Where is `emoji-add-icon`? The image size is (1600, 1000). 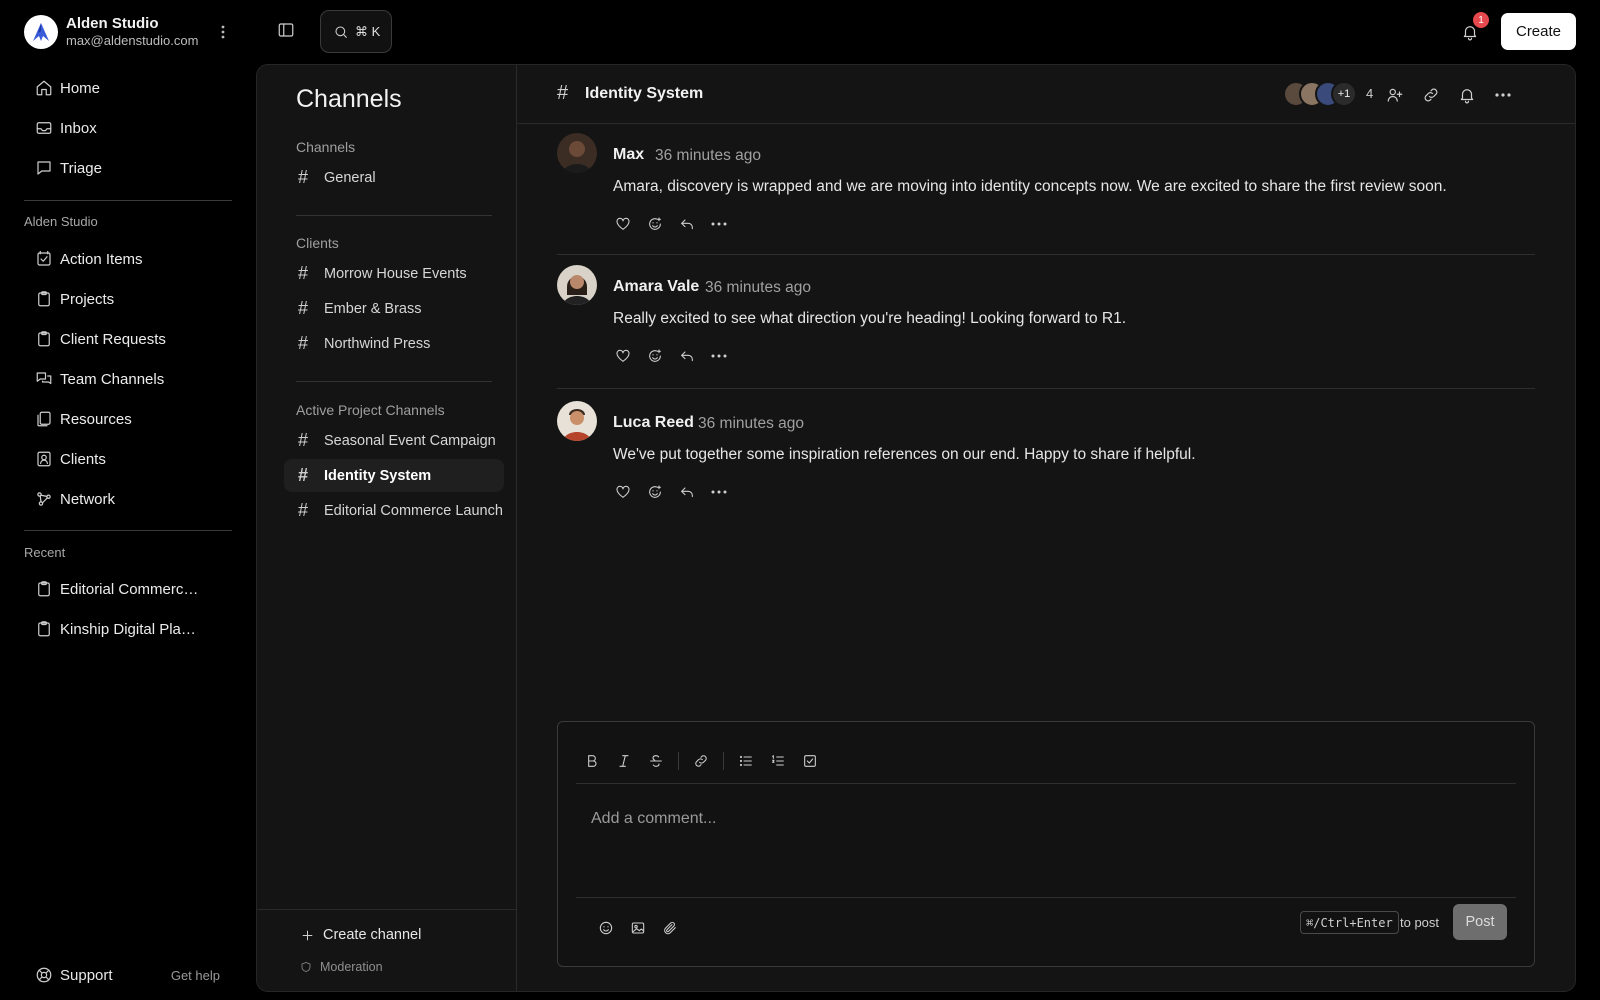
emoji-add-icon is located at coordinates (655, 223).